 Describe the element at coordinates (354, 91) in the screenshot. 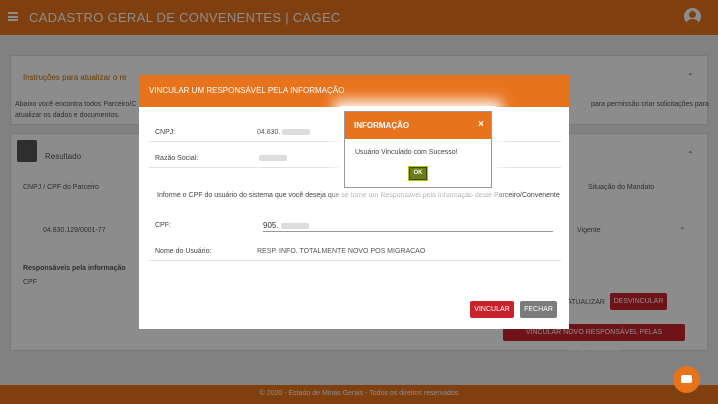

I see `modal-header: VINCULAR UM RESPONSÁVEL PELA INFORMAÇÃO` at that location.